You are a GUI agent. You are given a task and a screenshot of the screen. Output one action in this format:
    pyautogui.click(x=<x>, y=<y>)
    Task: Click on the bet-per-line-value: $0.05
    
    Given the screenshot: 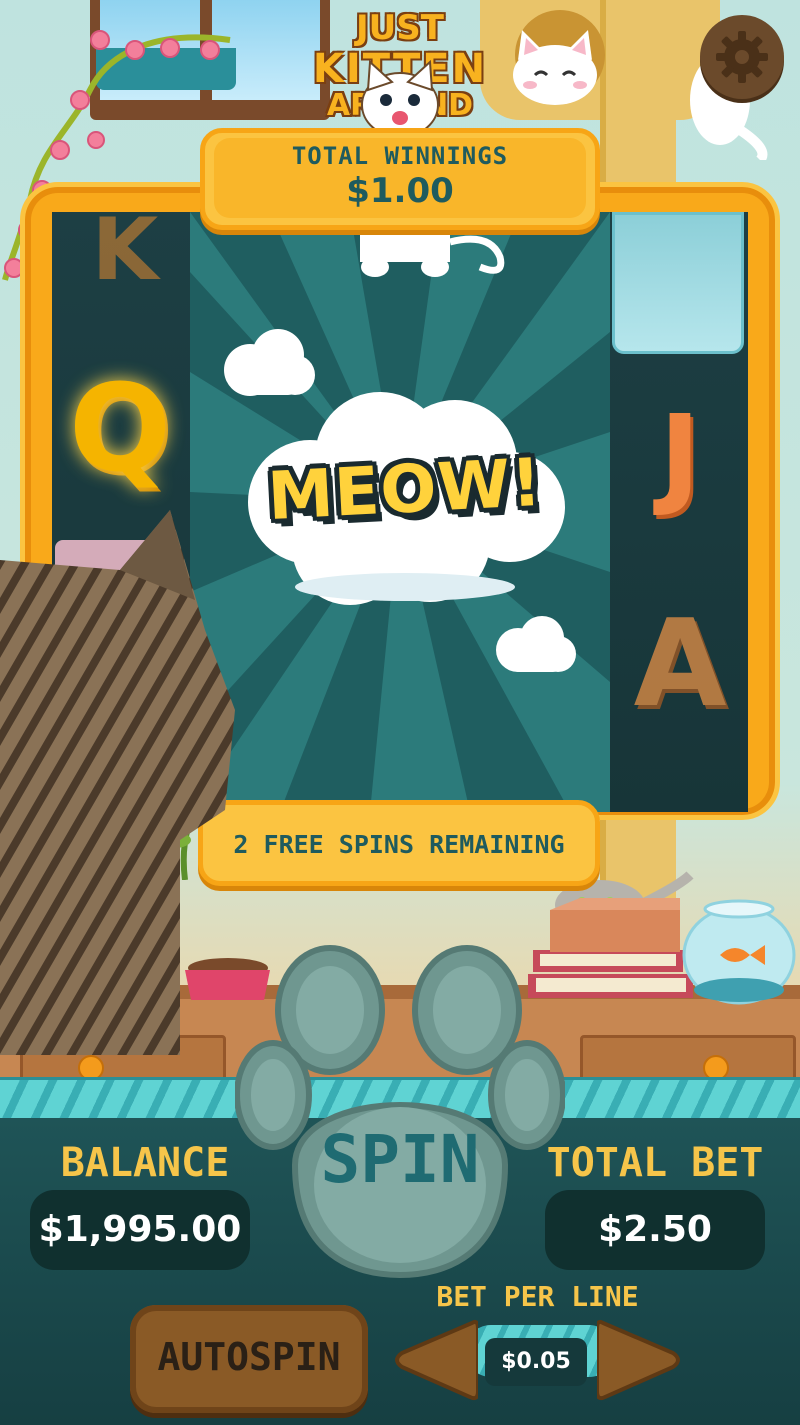 What is the action you would take?
    pyautogui.click(x=536, y=1361)
    